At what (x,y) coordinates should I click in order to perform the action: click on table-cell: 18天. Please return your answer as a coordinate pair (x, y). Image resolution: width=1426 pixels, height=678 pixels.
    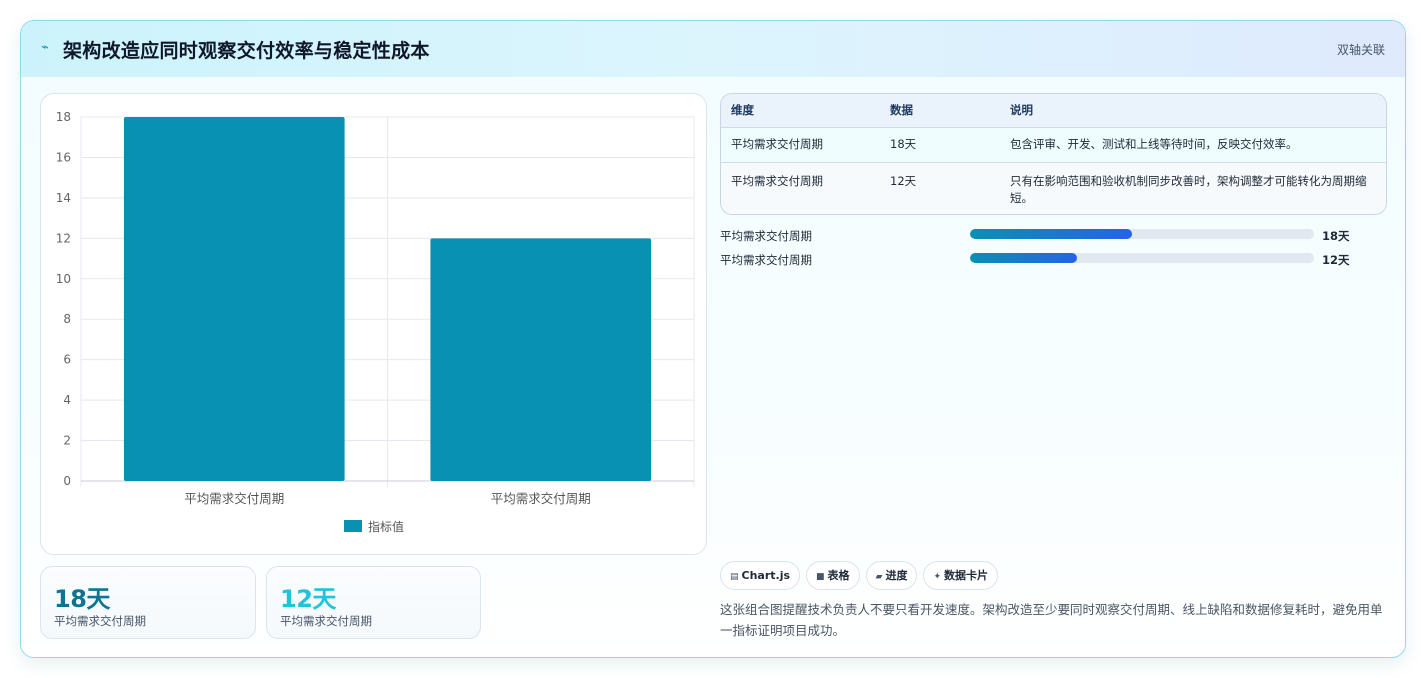
    Looking at the image, I should click on (903, 144).